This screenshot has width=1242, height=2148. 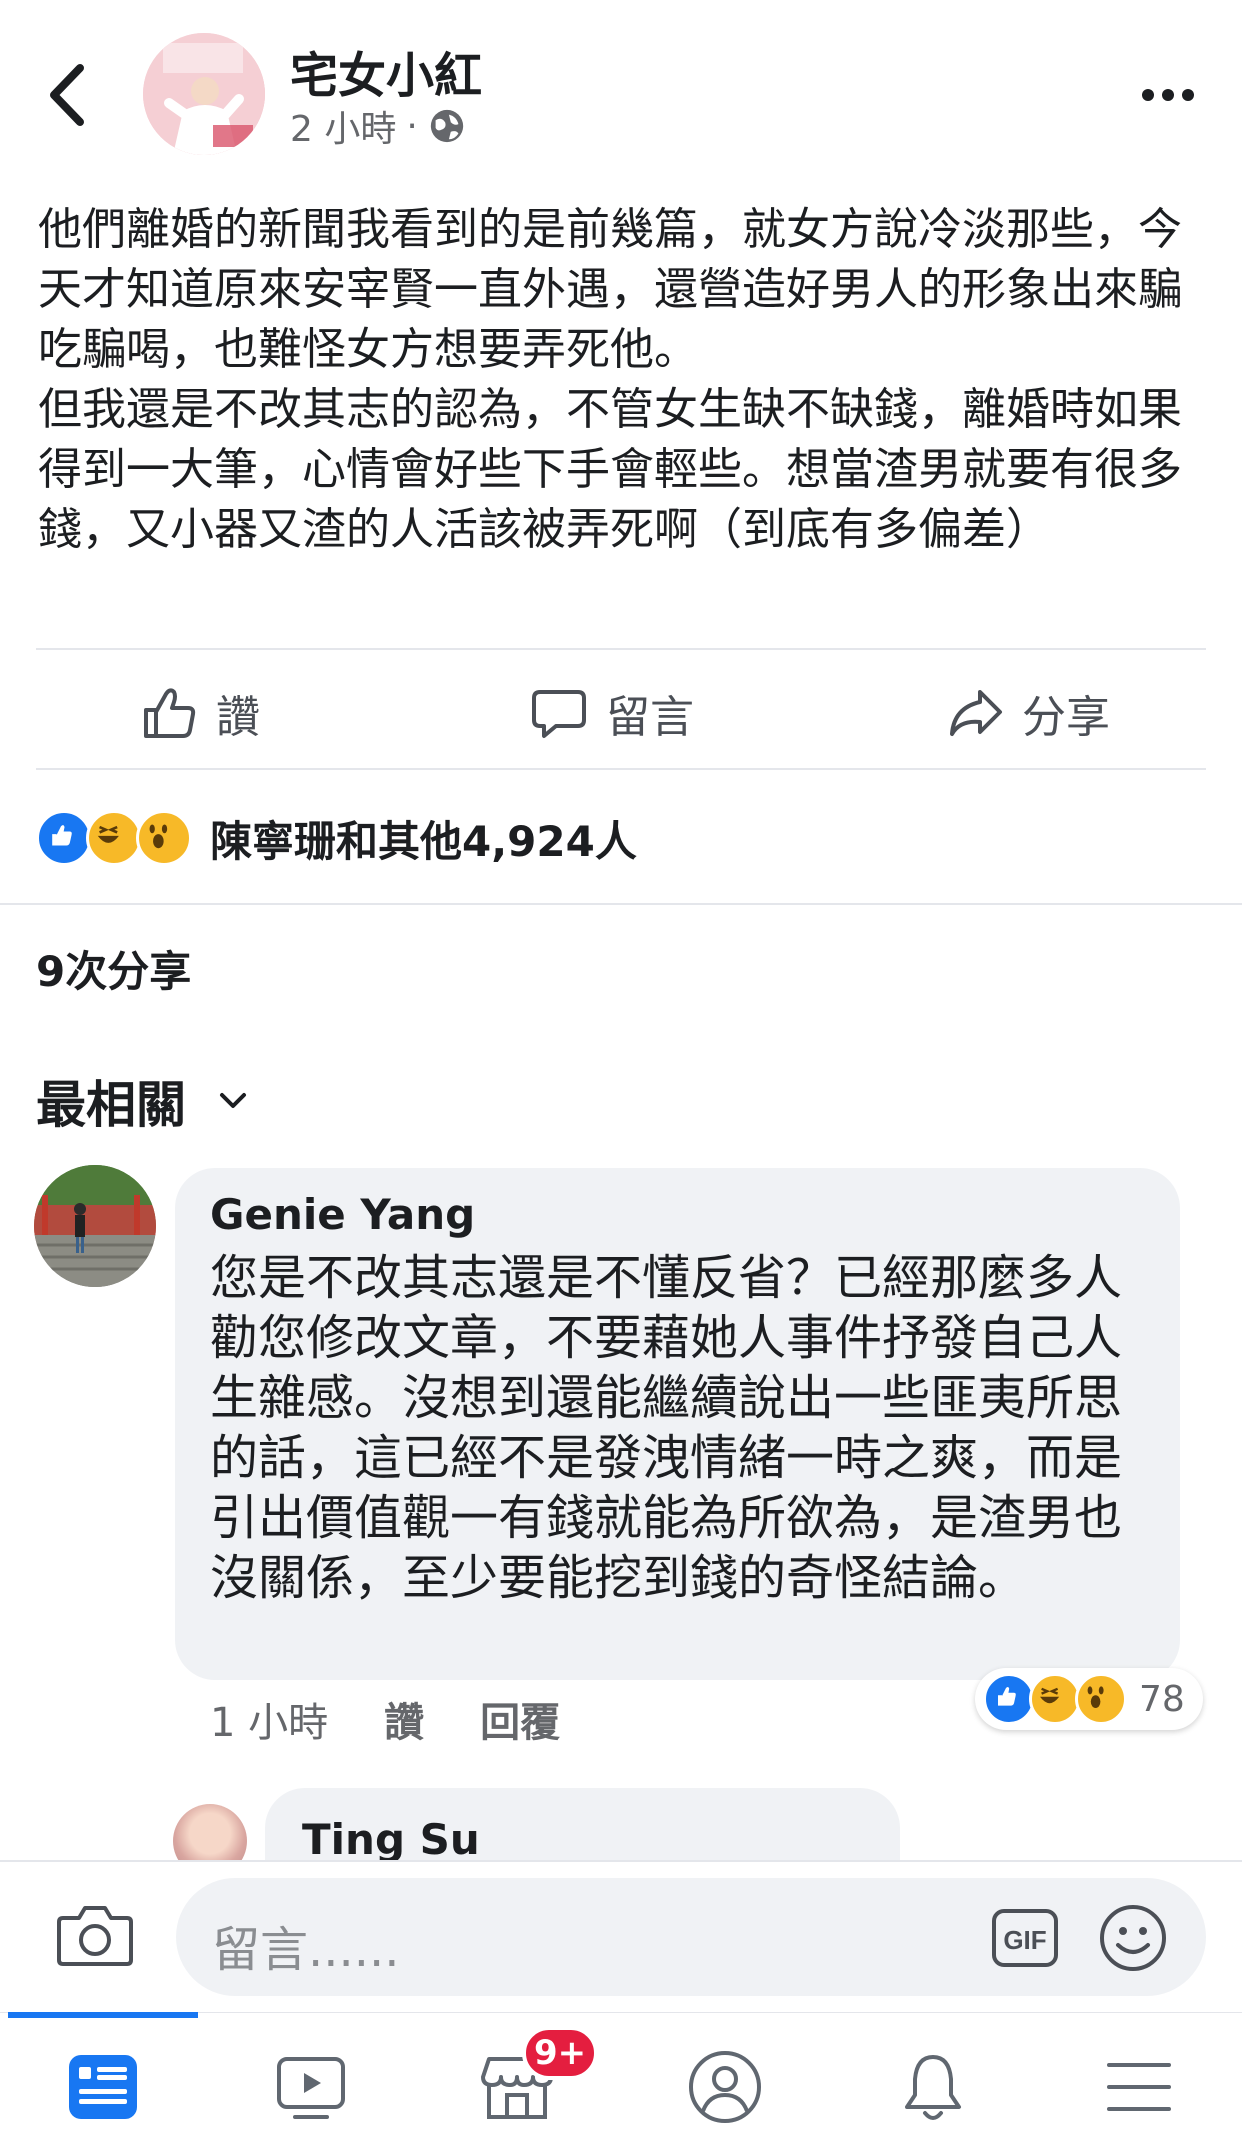 I want to click on share-button: 分享, so click(x=1028, y=713).